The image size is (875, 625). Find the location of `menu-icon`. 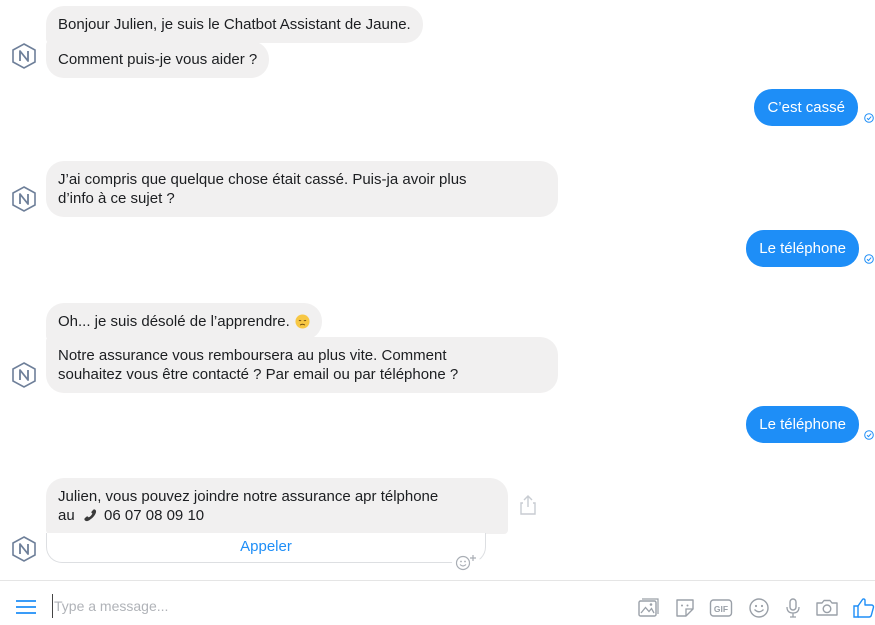

menu-icon is located at coordinates (26, 607).